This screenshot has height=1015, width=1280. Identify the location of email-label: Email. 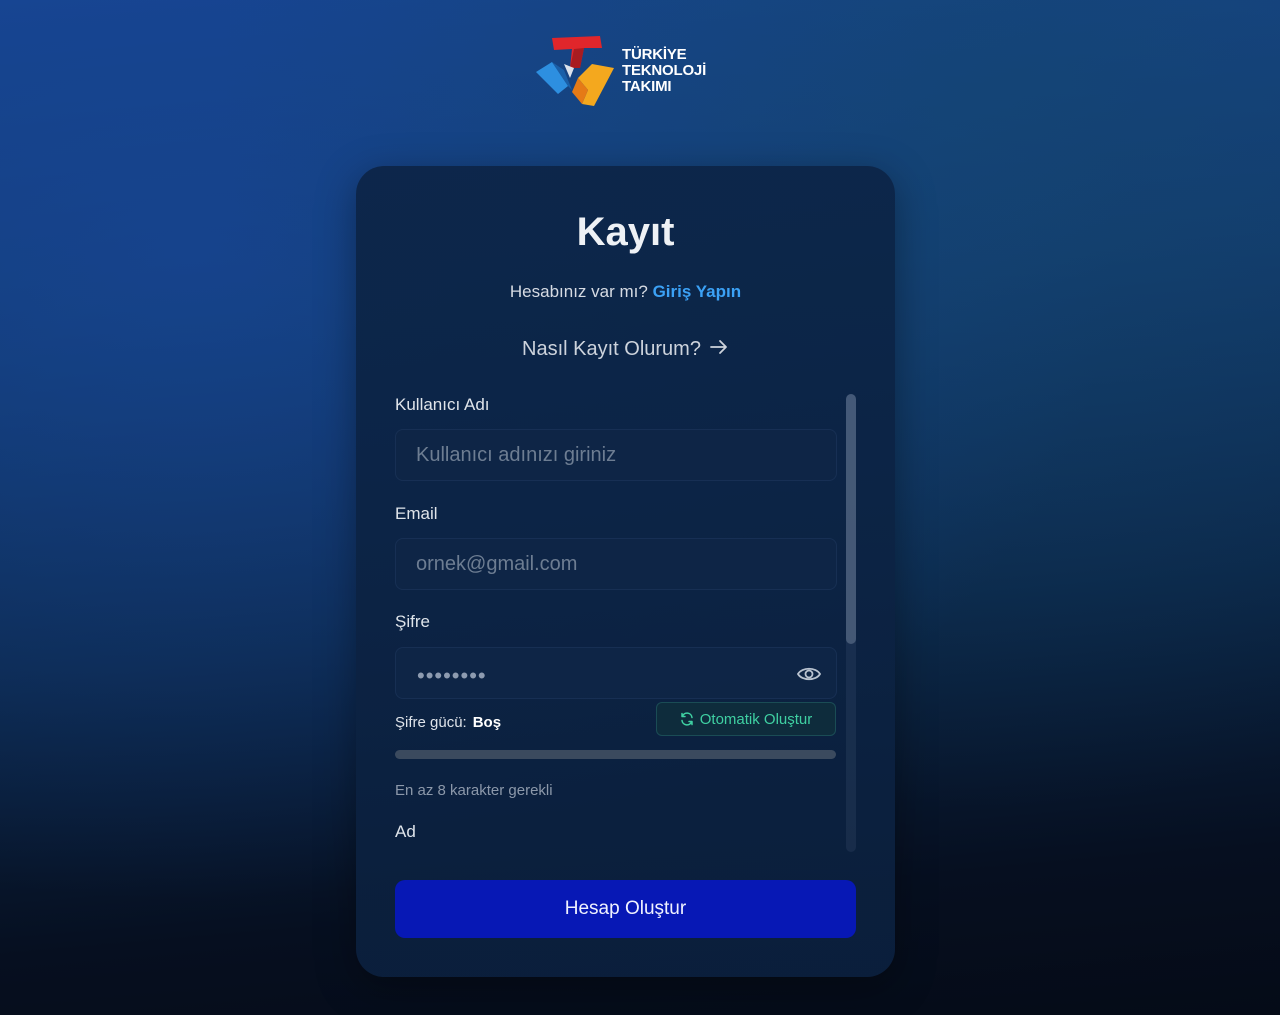
(416, 513).